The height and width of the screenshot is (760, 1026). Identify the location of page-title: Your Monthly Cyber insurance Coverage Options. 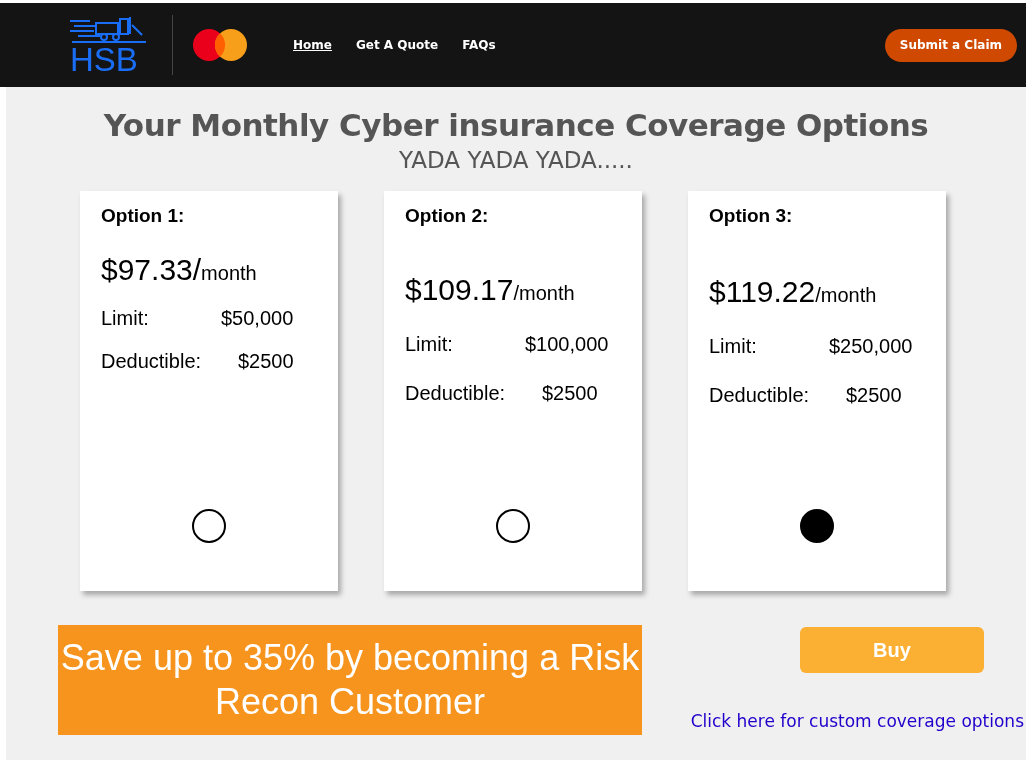
(516, 124).